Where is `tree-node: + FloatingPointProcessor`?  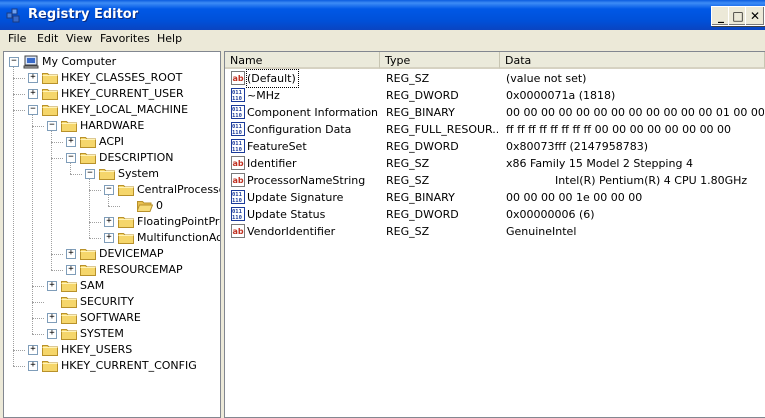
tree-node: + FloatingPointProcessor is located at coordinates (112, 222).